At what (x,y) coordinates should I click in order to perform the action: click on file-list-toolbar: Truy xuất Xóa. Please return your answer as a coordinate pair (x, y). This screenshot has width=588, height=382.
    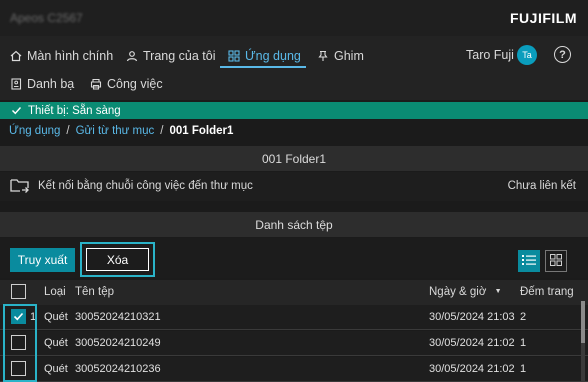
    Looking at the image, I should click on (294, 258).